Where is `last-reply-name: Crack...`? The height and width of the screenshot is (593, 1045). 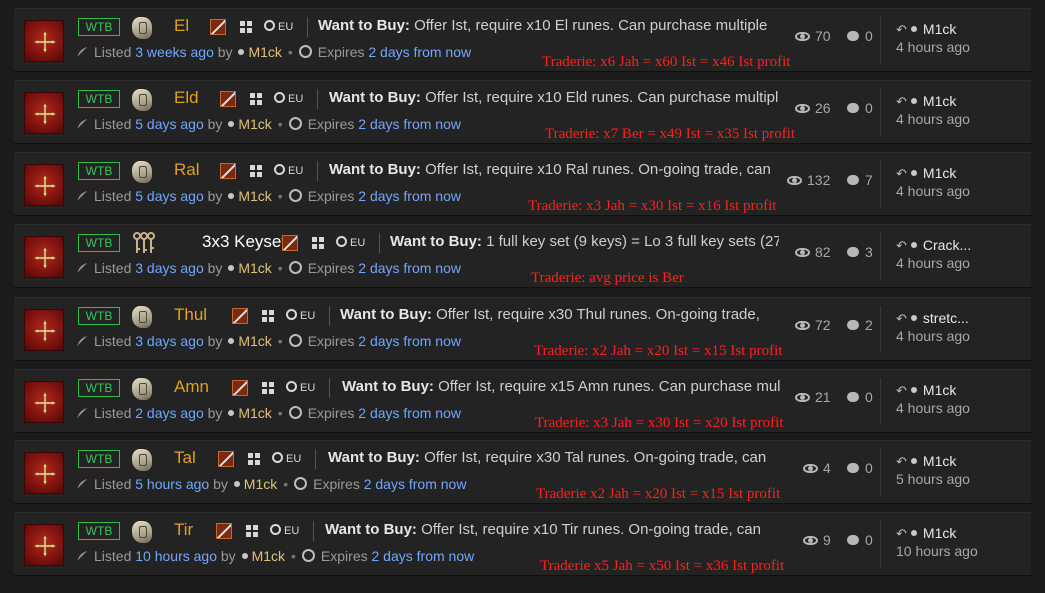 last-reply-name: Crack... is located at coordinates (947, 245).